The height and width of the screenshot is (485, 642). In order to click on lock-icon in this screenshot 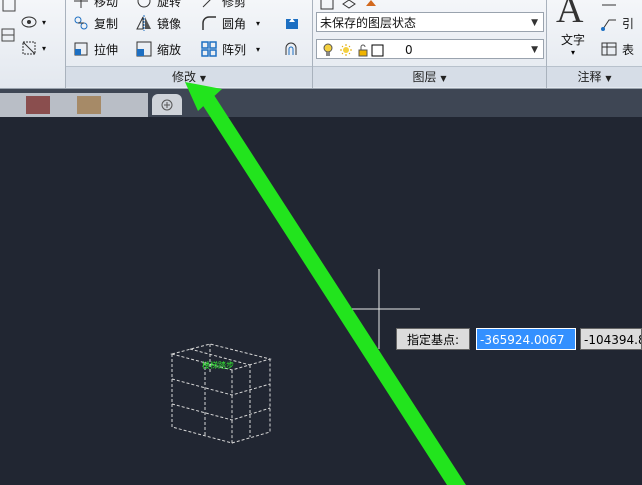, I will do `click(363, 50)`.